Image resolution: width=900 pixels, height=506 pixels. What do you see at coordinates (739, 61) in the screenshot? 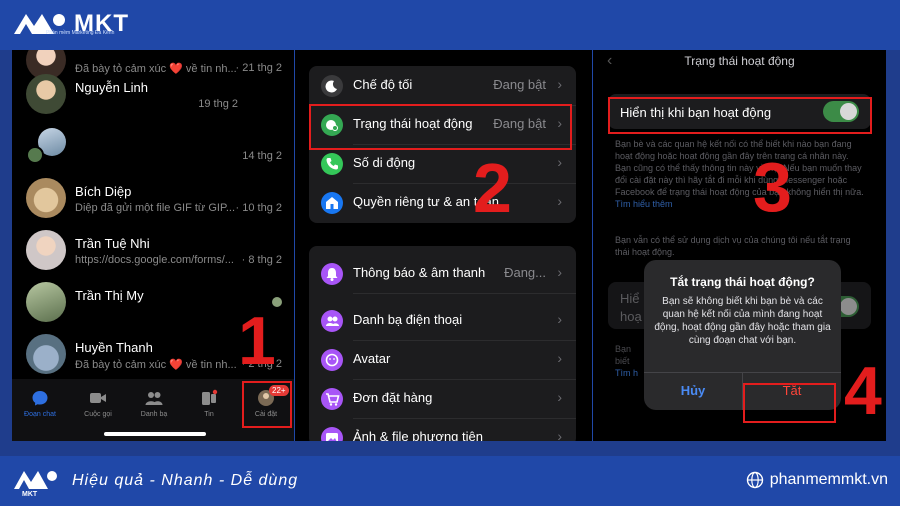
I see `page-title: Trạng thái hoạt động` at bounding box center [739, 61].